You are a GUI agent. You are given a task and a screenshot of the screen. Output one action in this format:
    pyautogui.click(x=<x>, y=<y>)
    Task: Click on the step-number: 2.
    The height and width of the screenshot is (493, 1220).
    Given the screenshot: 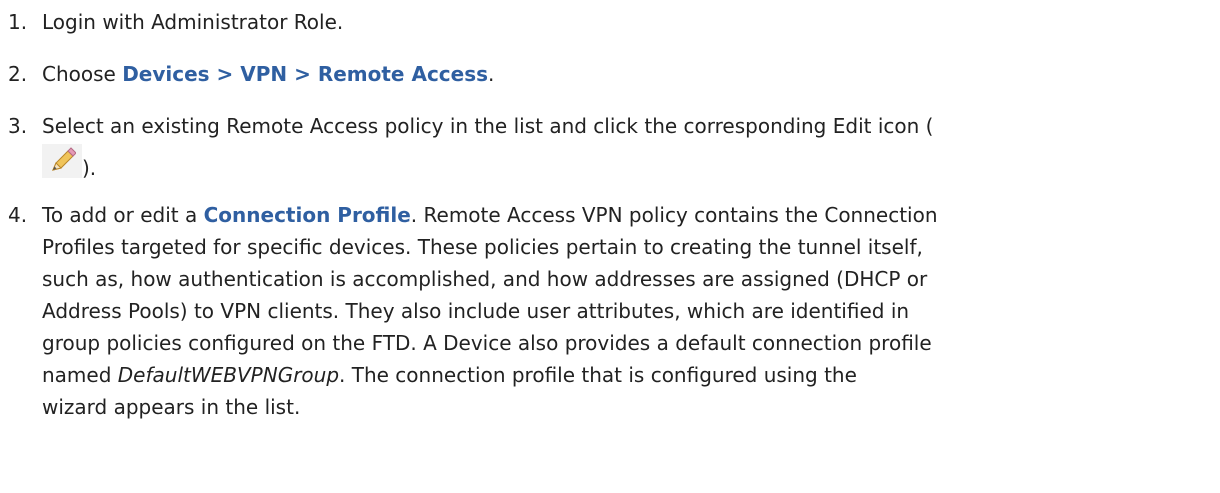 What is the action you would take?
    pyautogui.click(x=18, y=74)
    